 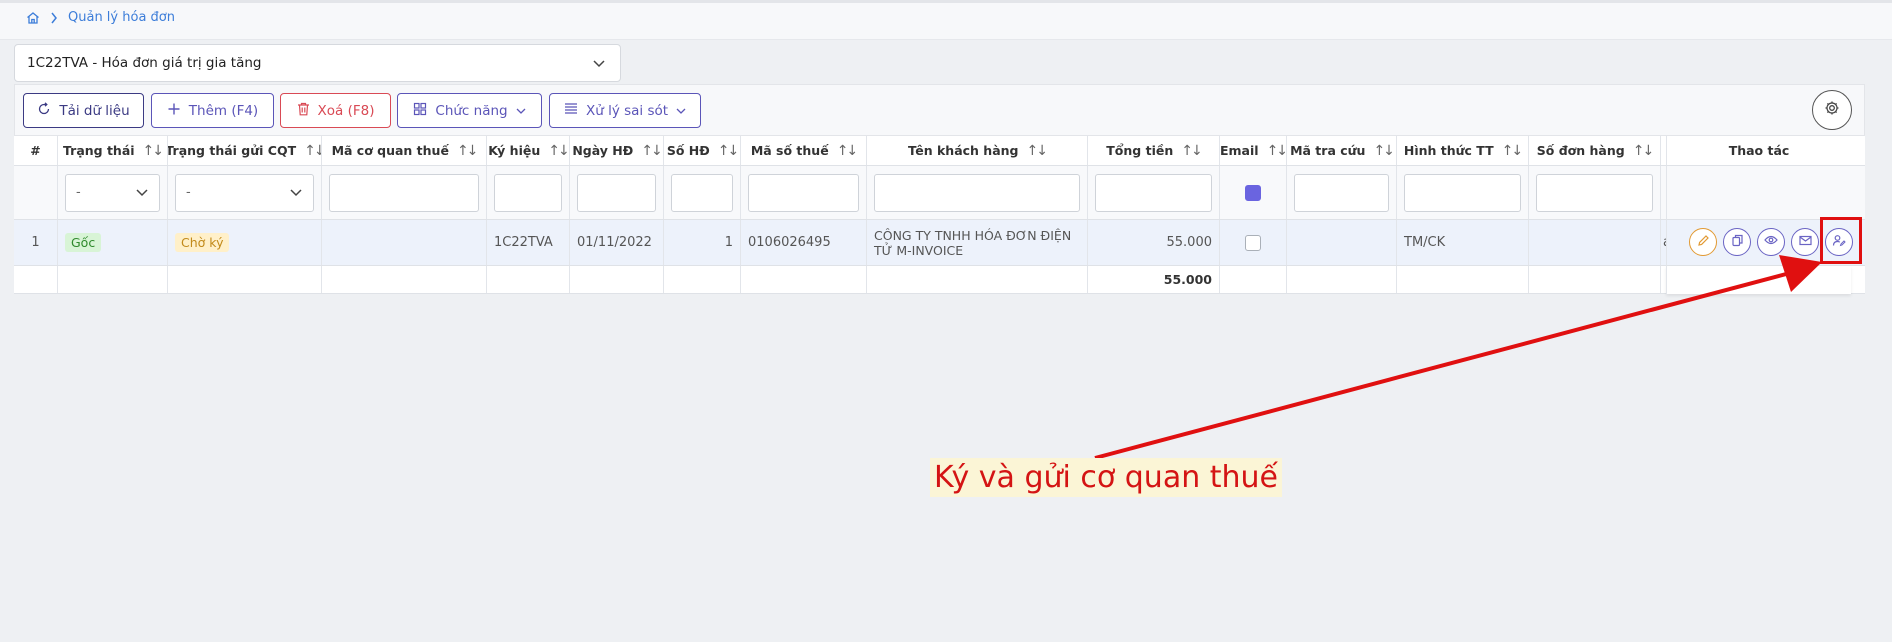 I want to click on annotation-arrow-icon, so click(x=1458, y=357).